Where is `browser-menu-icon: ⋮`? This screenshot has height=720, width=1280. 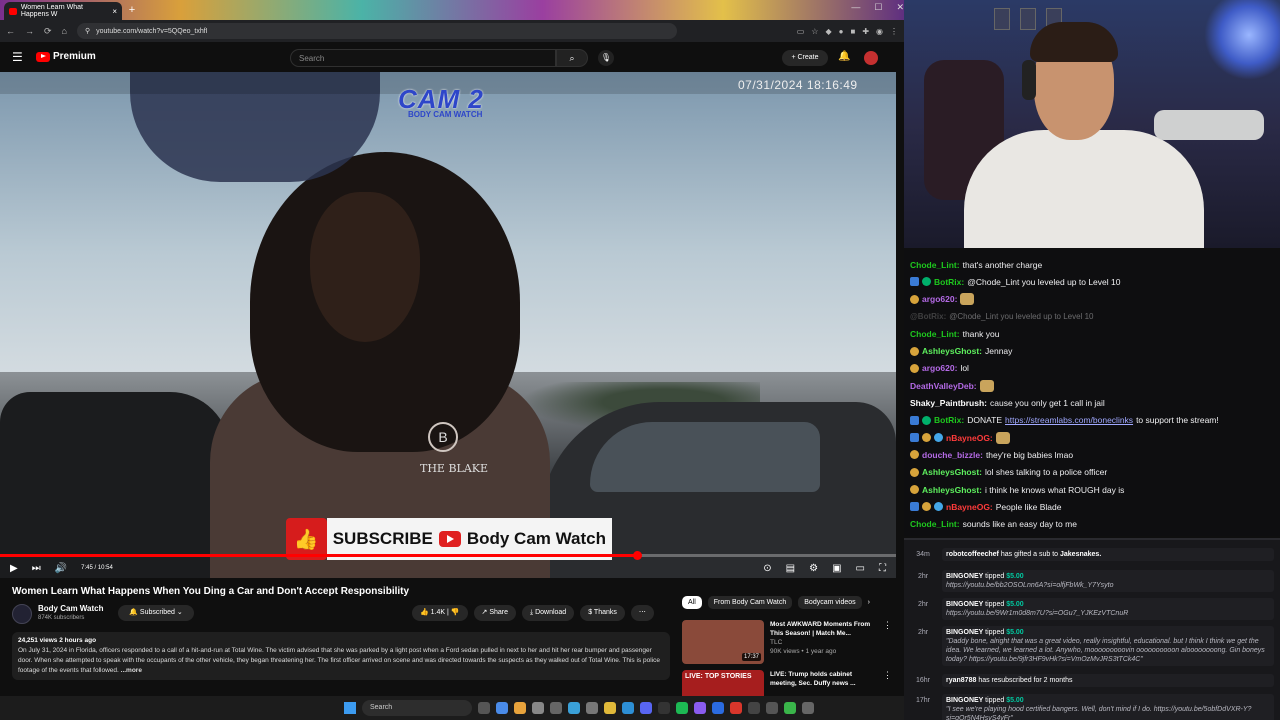
browser-menu-icon: ⋮ is located at coordinates (894, 31).